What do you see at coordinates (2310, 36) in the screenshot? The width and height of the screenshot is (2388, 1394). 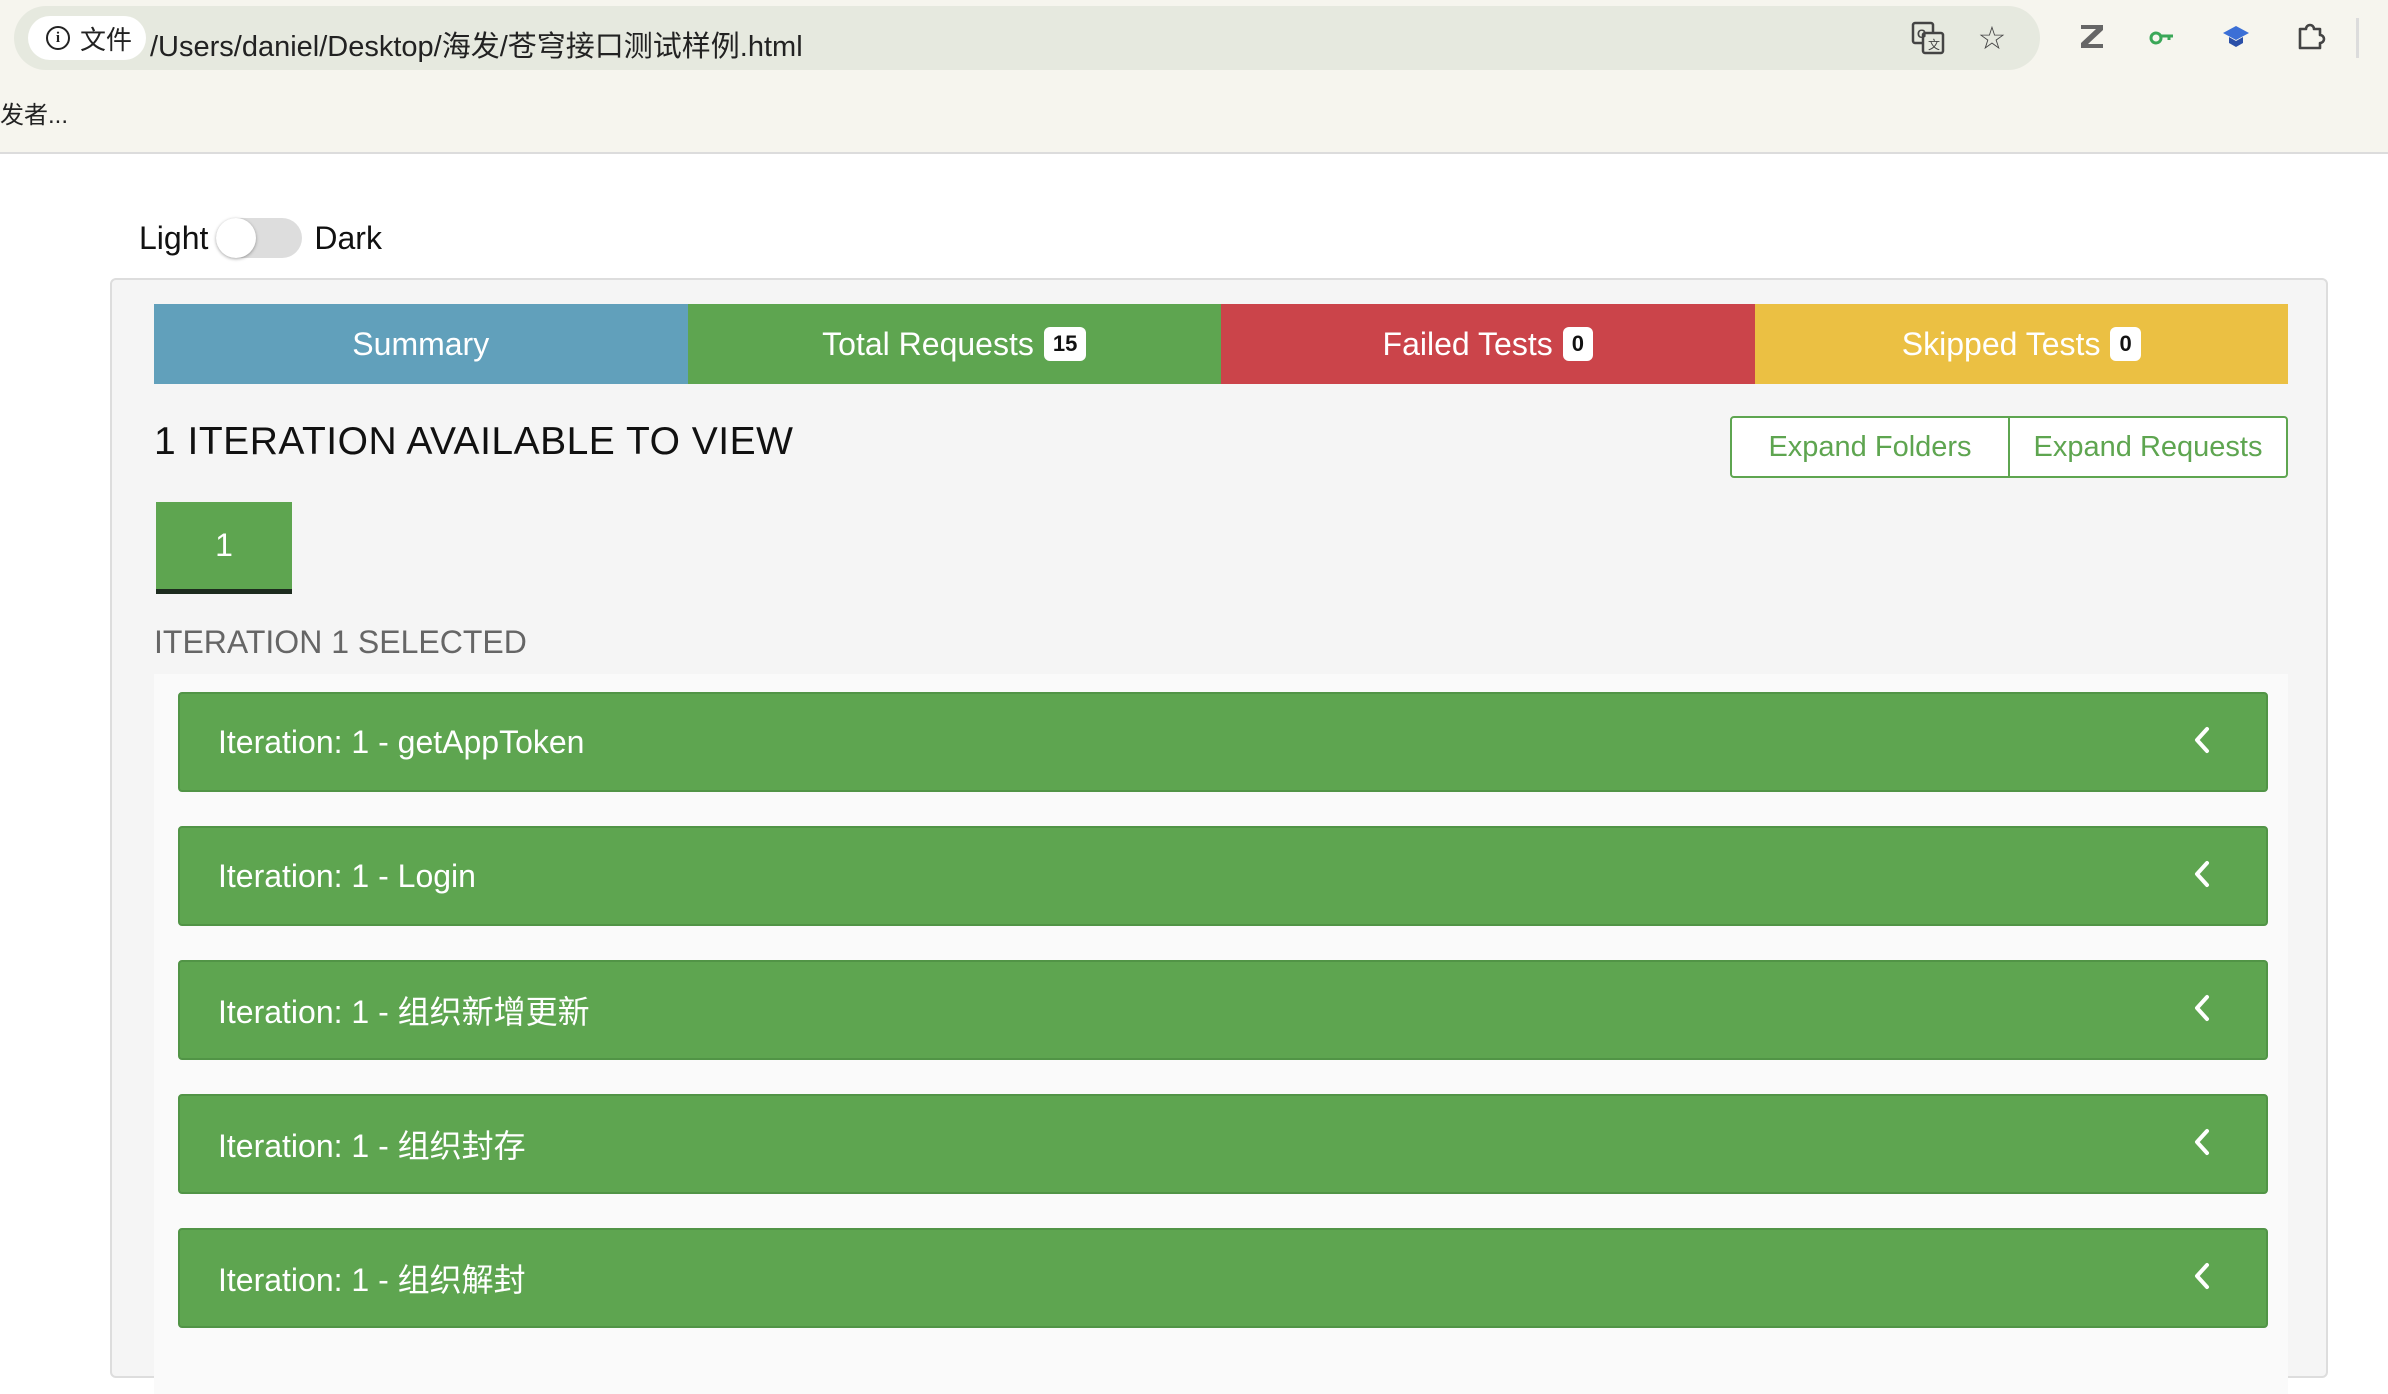 I see `extensions-puzzle-icon` at bounding box center [2310, 36].